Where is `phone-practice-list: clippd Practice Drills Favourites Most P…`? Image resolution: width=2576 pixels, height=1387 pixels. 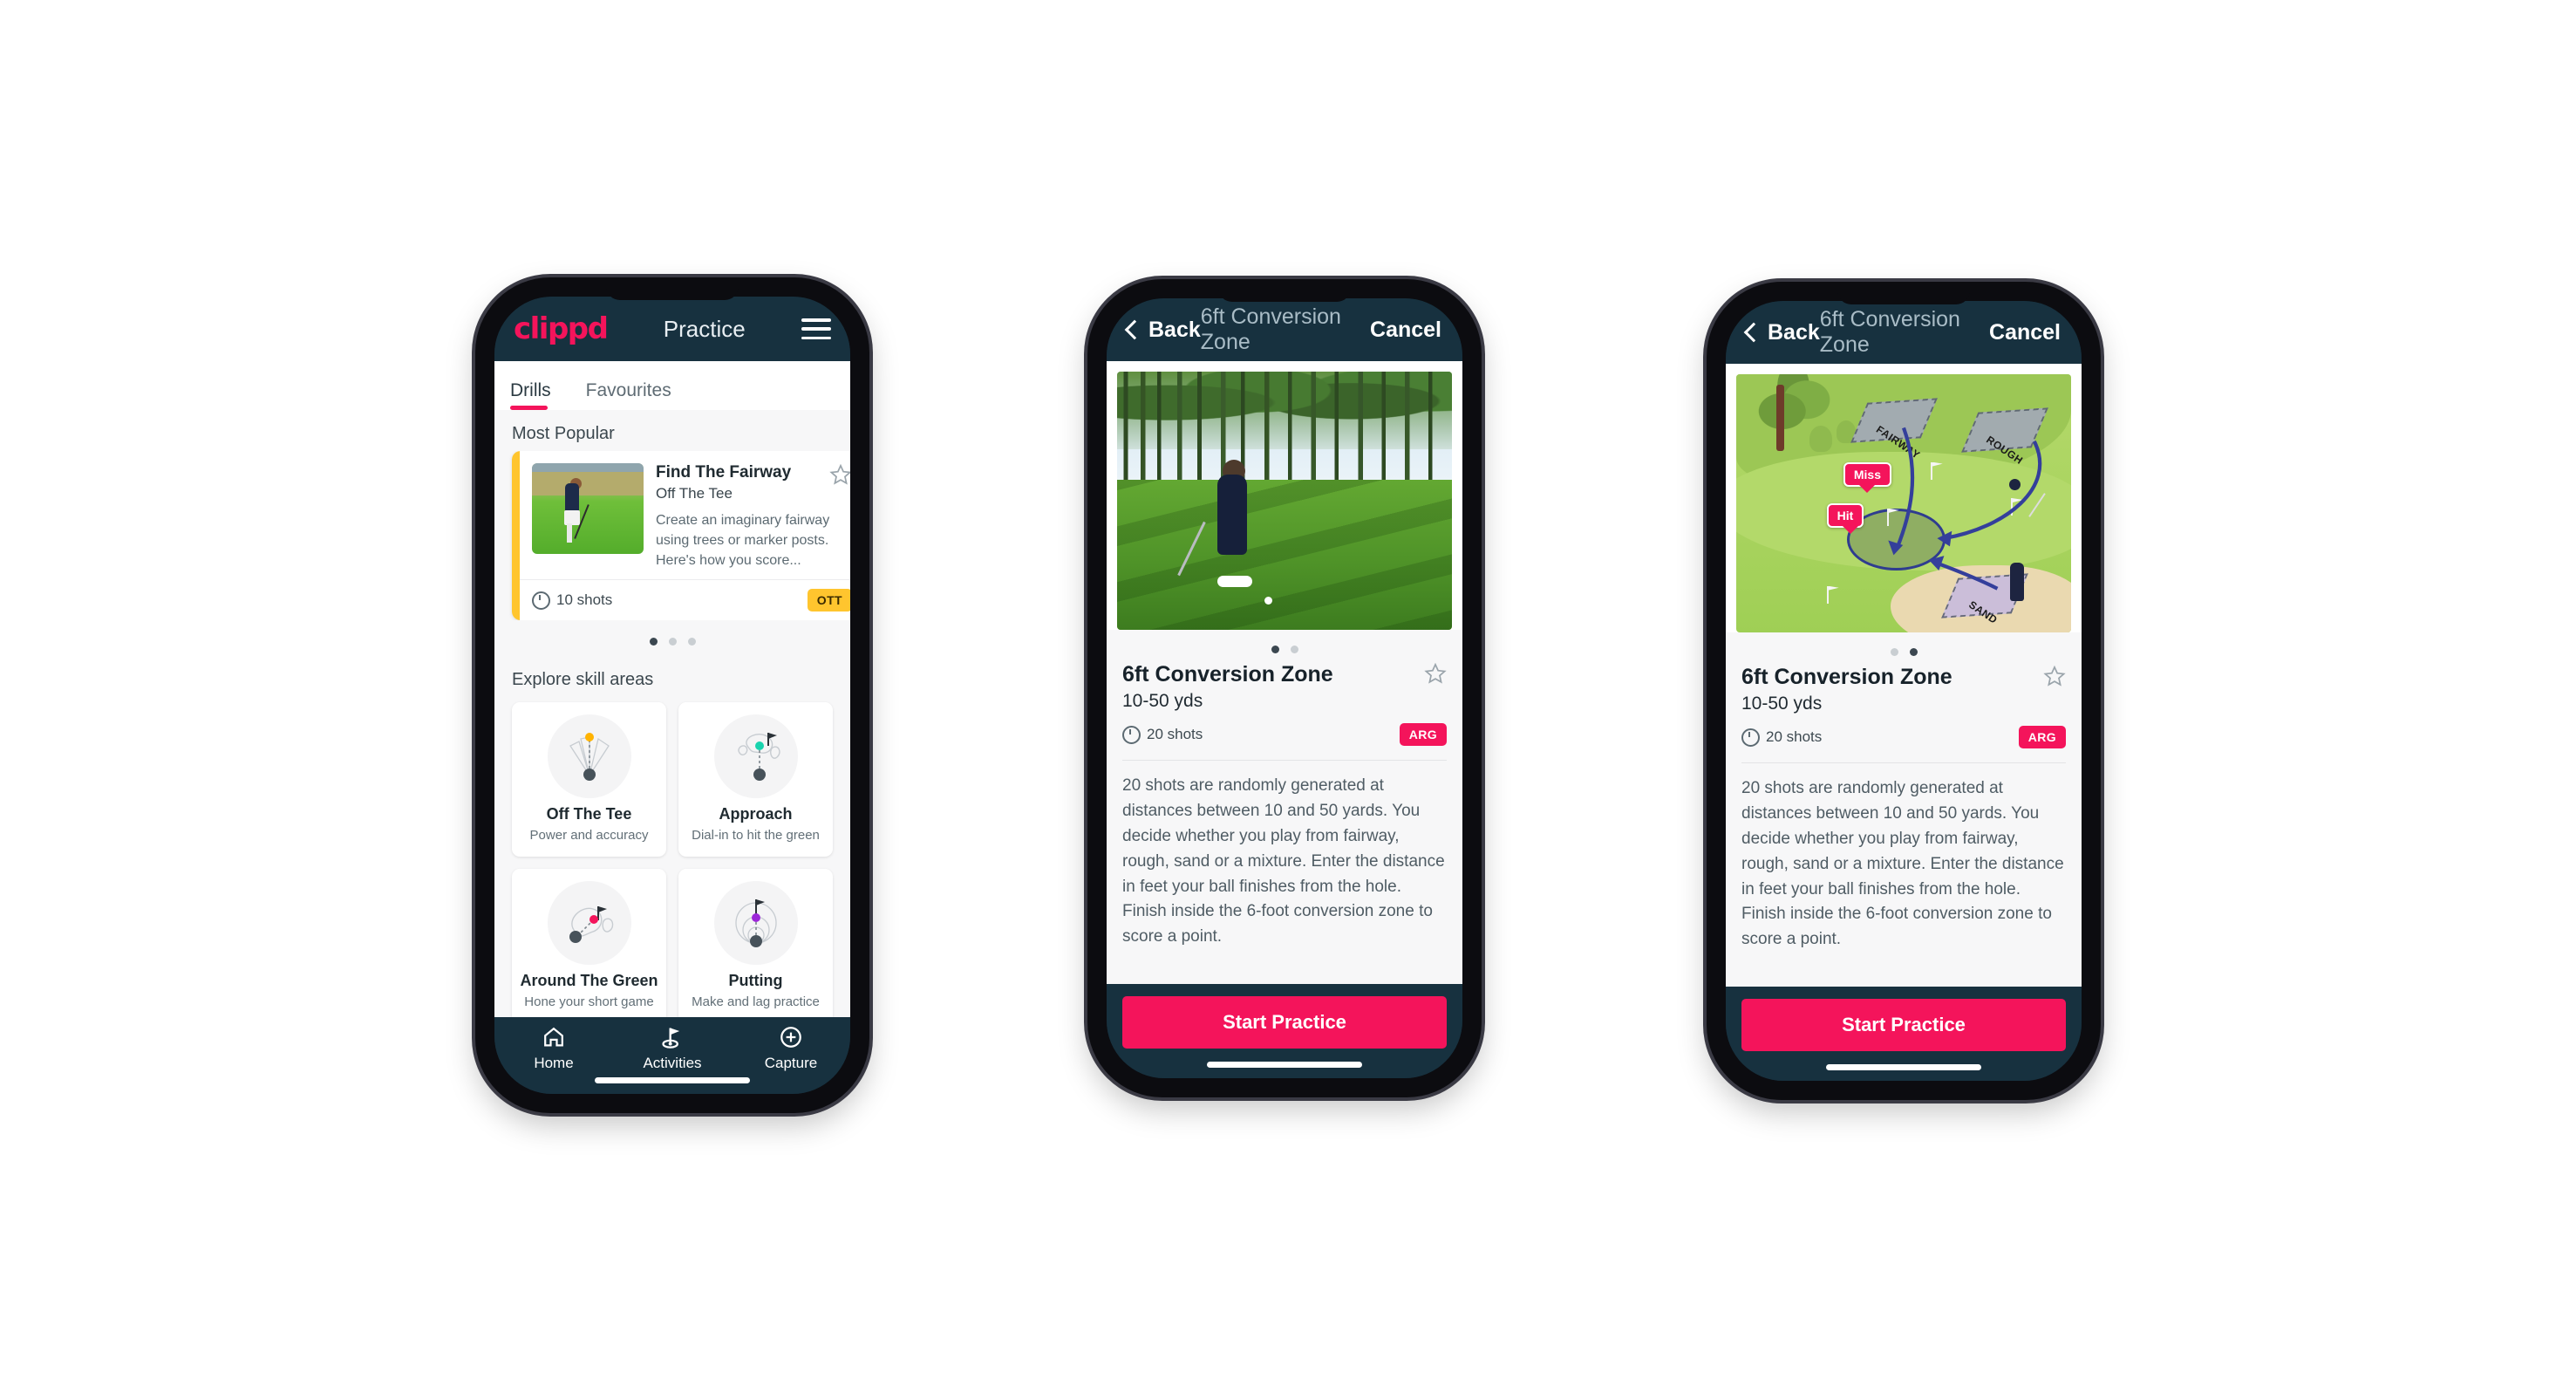 phone-practice-list: clippd Practice Drills Favourites Most P… is located at coordinates (672, 695).